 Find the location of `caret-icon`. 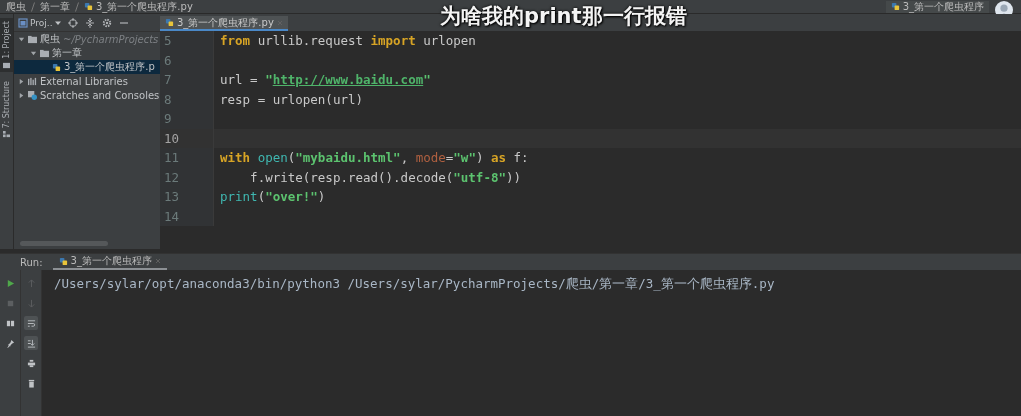

caret-icon is located at coordinates (57, 22).